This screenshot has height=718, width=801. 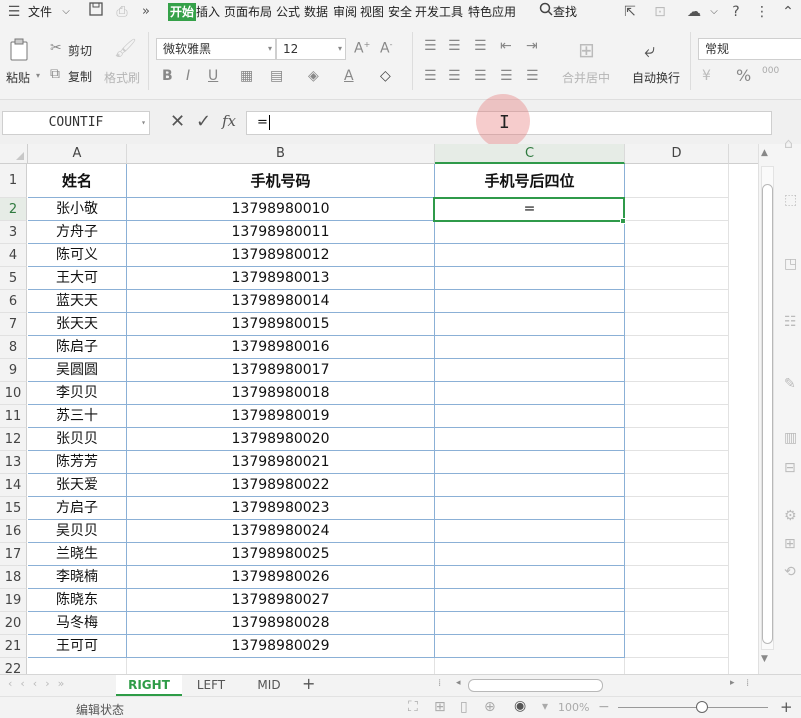 I want to click on chevron-down-icon: ⌵, so click(x=66, y=12).